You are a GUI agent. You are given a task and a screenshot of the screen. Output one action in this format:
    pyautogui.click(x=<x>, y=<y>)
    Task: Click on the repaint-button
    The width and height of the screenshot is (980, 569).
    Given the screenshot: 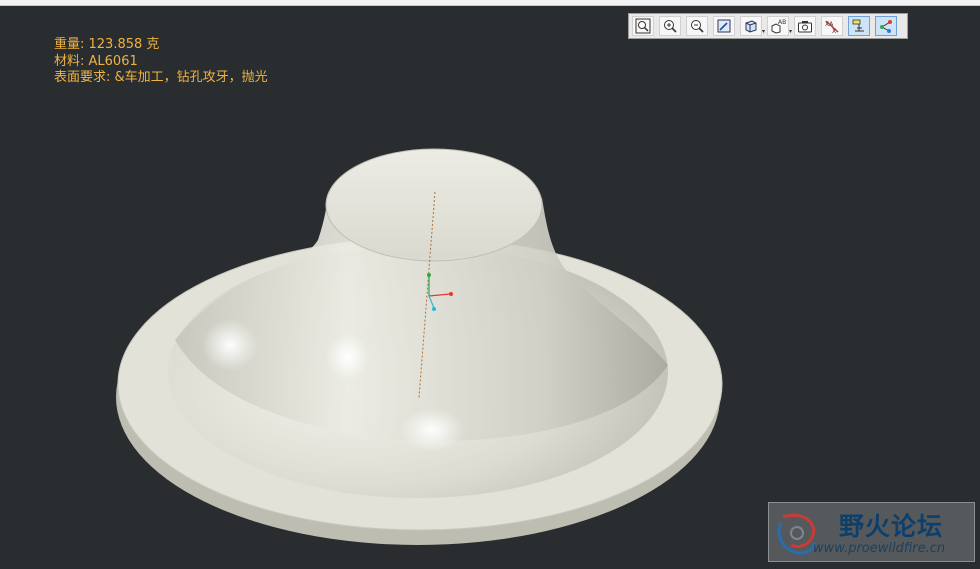 What is the action you would take?
    pyautogui.click(x=724, y=26)
    